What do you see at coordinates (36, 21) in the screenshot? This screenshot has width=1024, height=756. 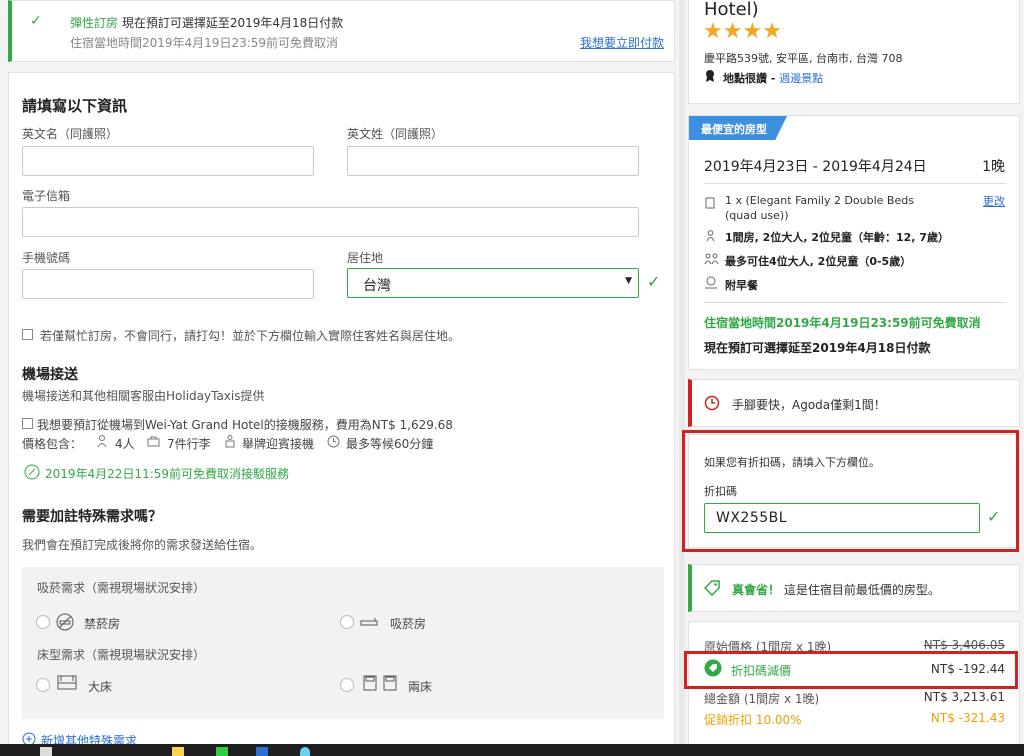 I see `check-icon: ✓` at bounding box center [36, 21].